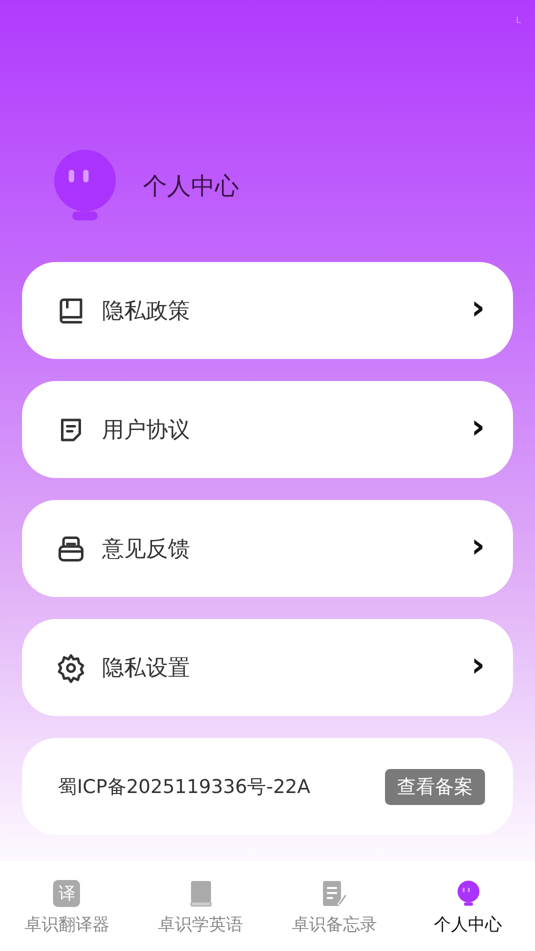 The image size is (535, 951). I want to click on view-record-button: 查看备案, so click(435, 786).